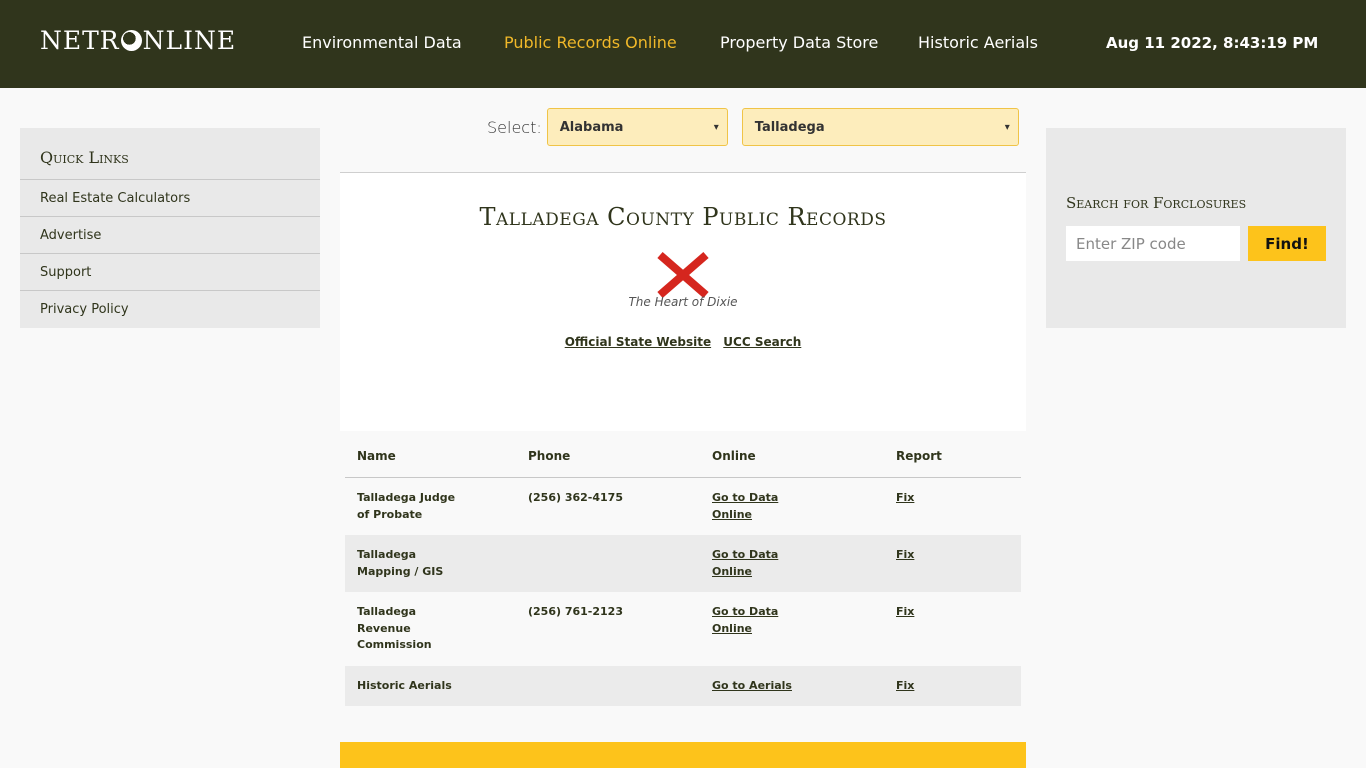  What do you see at coordinates (514, 127) in the screenshot?
I see `select-label: Select:` at bounding box center [514, 127].